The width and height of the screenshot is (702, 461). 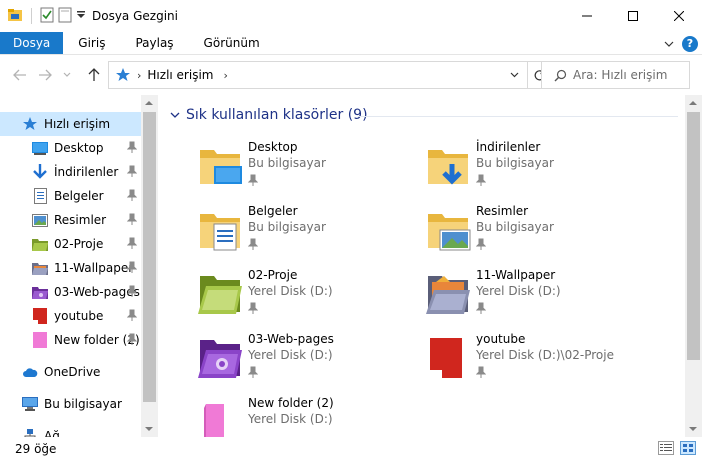 What do you see at coordinates (306, 363) in the screenshot?
I see `folder-tile-03-web-pages: 03-Web-pages Yerel Disk (D:)` at bounding box center [306, 363].